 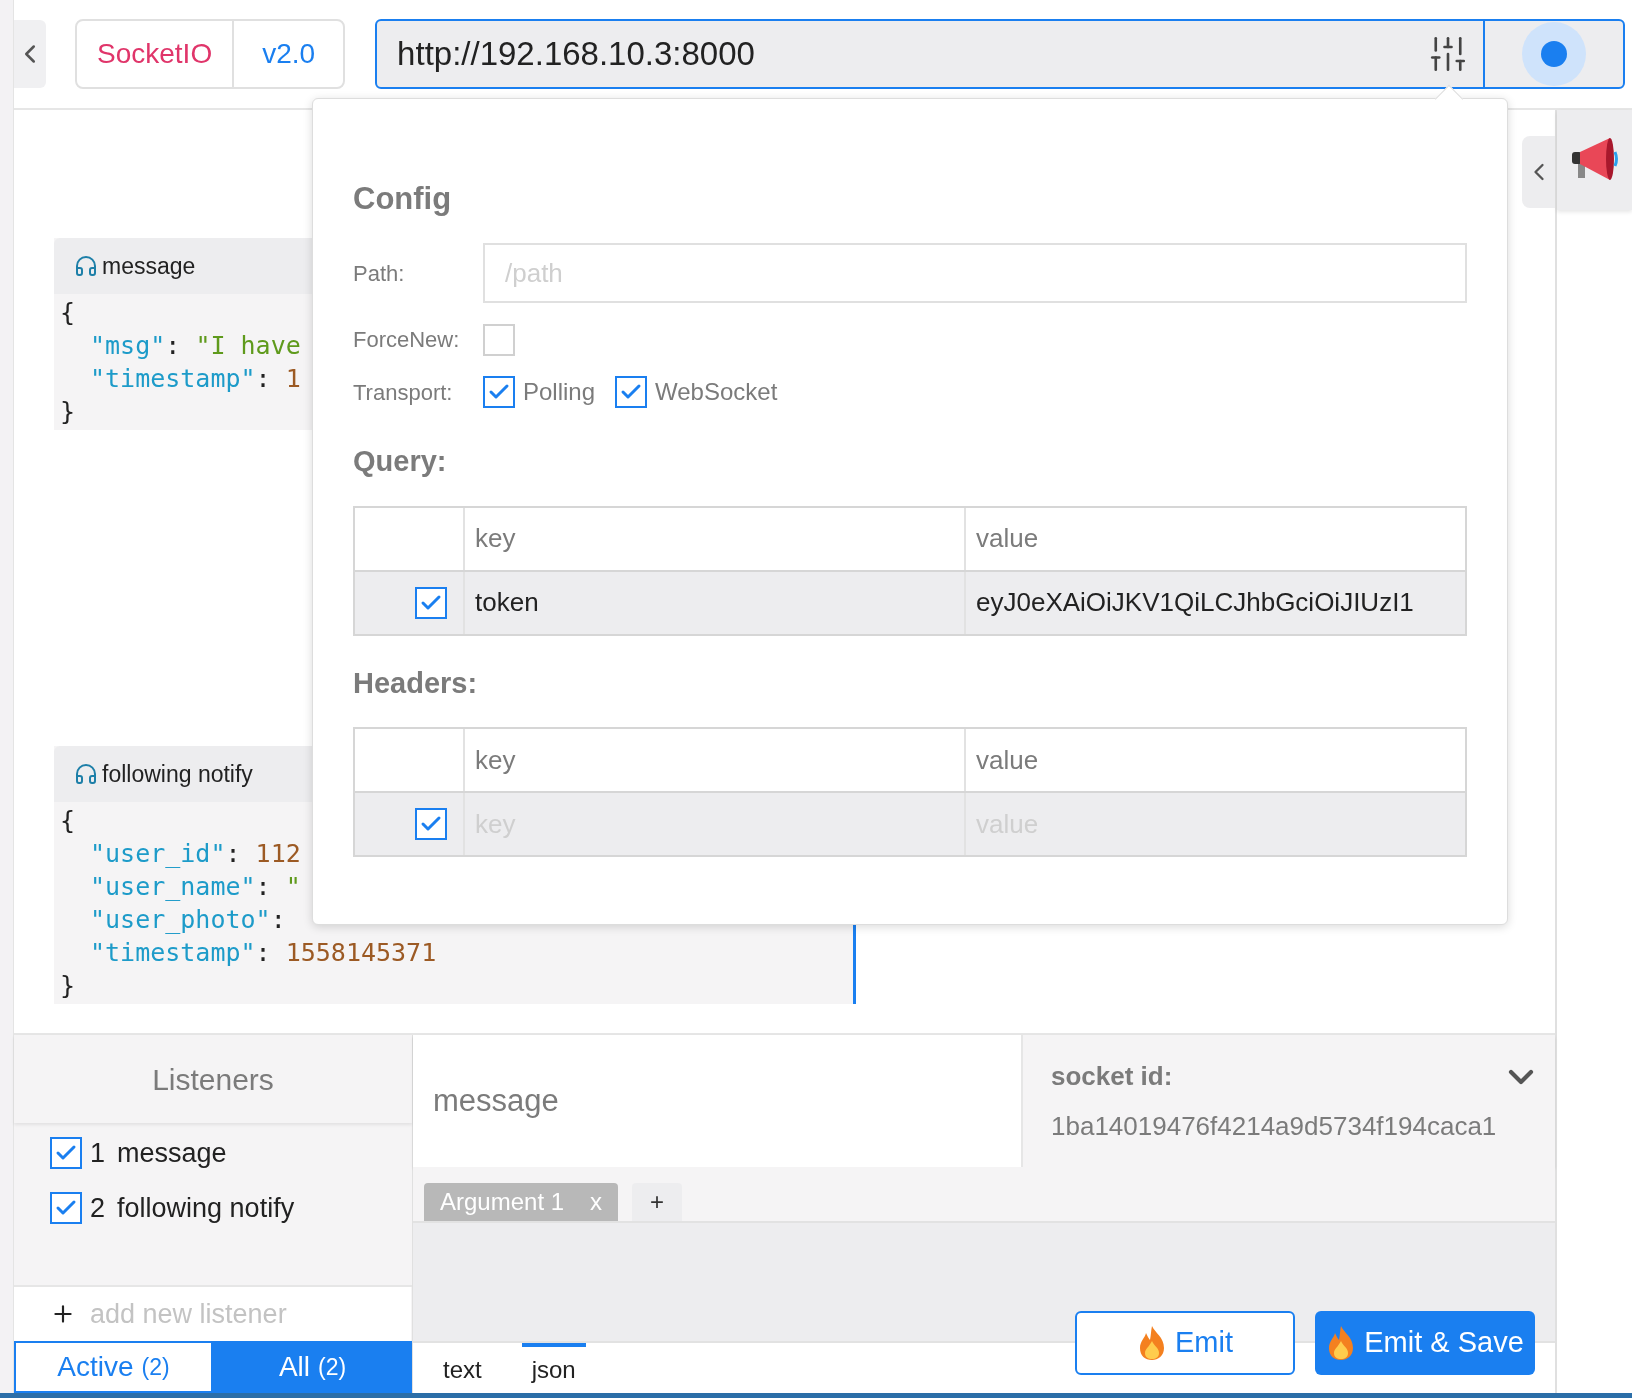 What do you see at coordinates (716, 392) in the screenshot?
I see `transport-option: WebSocket` at bounding box center [716, 392].